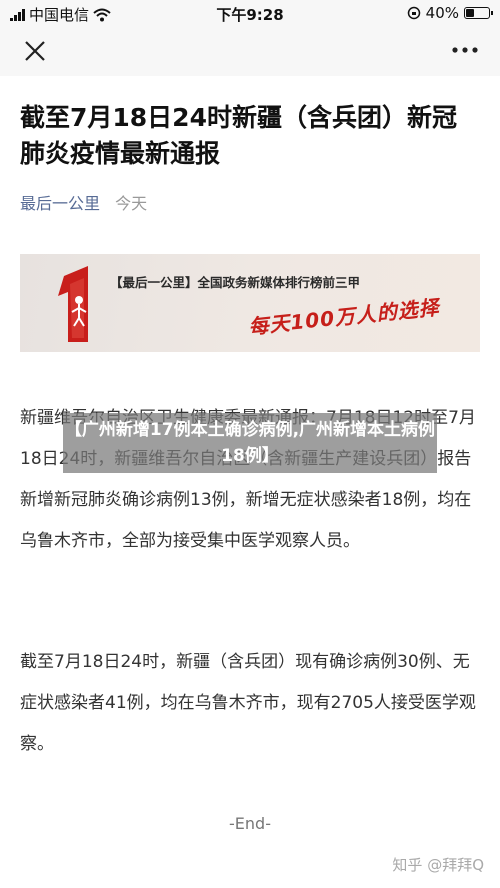 The width and height of the screenshot is (500, 888). I want to click on article-meta: 最后一公里 今天, so click(83, 202).